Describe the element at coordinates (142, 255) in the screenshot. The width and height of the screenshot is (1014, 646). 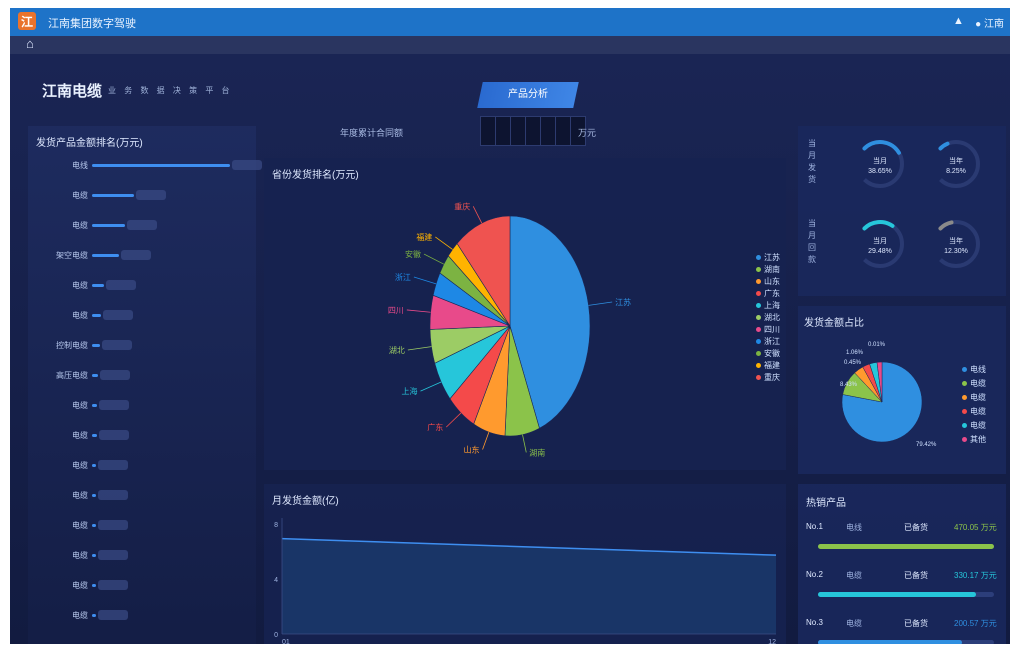
I see `ranking-row: 架空电缆` at that location.